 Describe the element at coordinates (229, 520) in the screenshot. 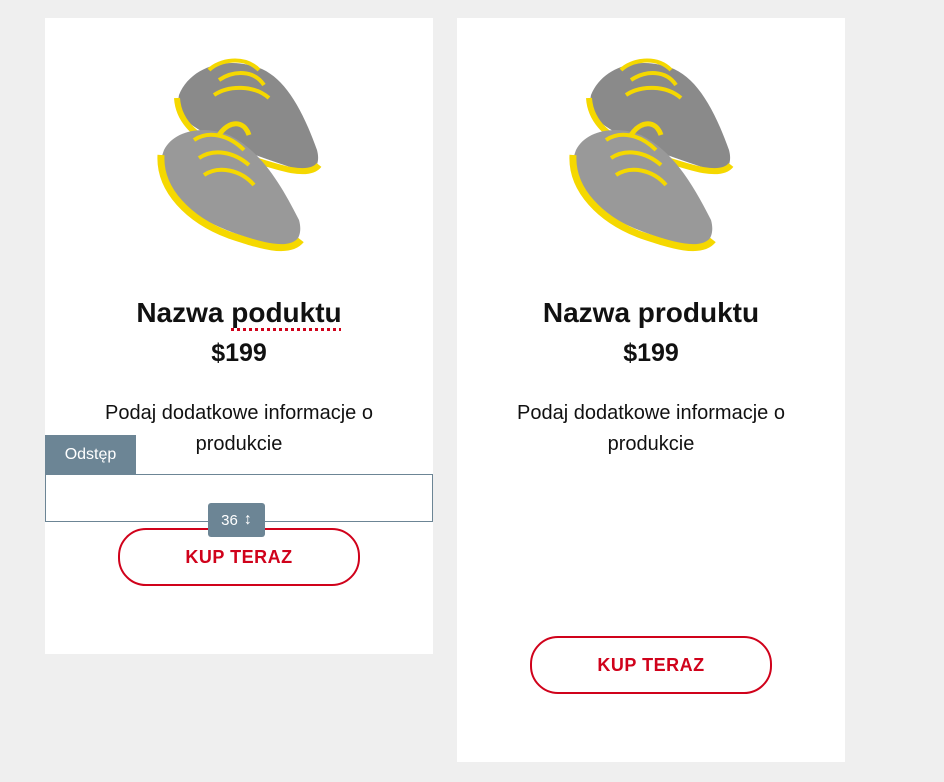

I see `spacer-value: 36` at that location.